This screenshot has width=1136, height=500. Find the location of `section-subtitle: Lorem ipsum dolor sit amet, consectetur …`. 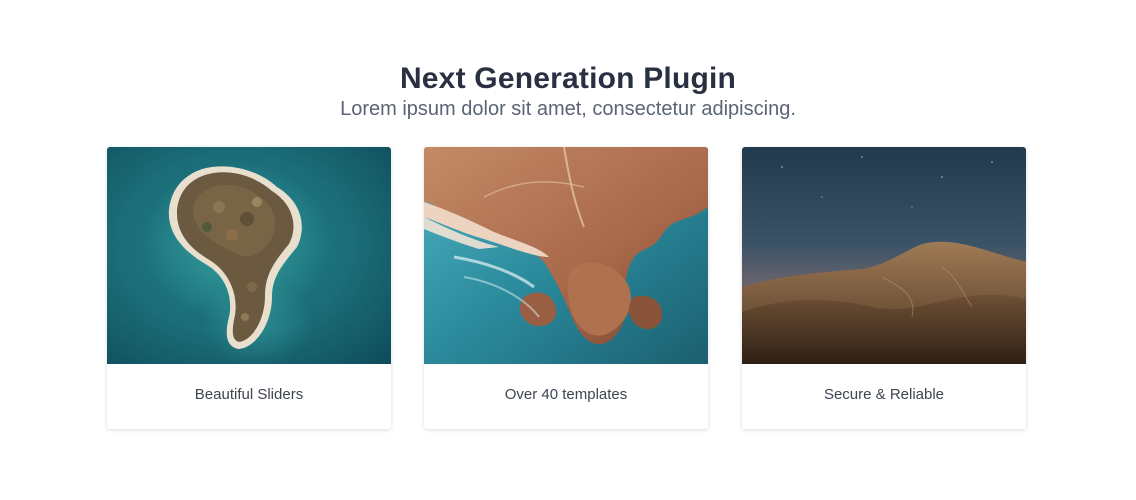

section-subtitle: Lorem ipsum dolor sit amet, consectetur … is located at coordinates (568, 109).